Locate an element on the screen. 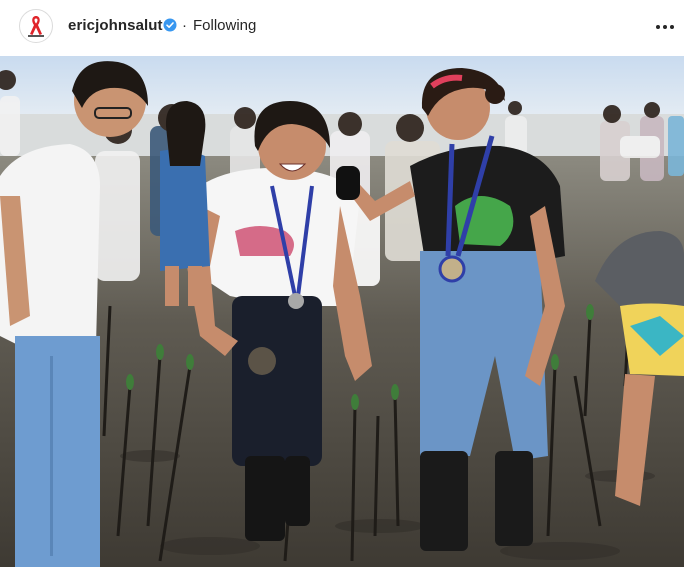  profile-avatar is located at coordinates (36, 26).